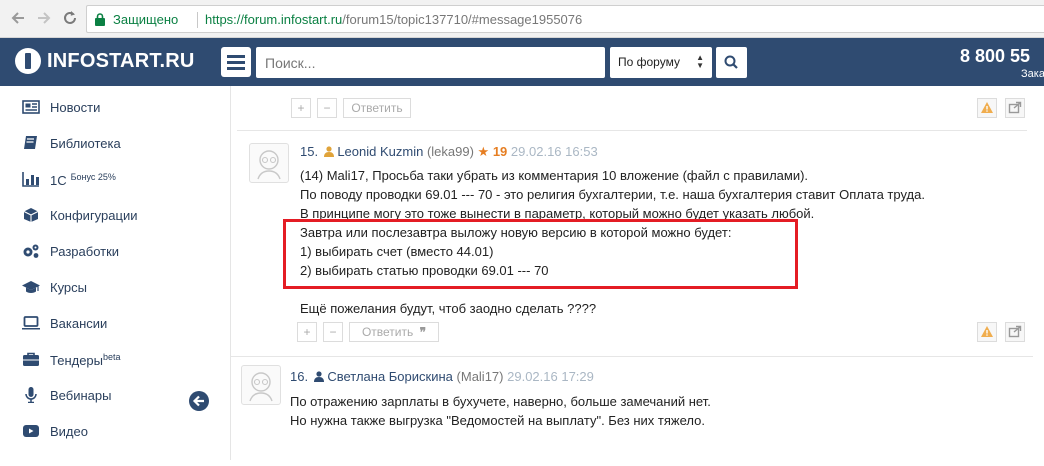  I want to click on sidebar-item-library: Библиотека, so click(115, 143).